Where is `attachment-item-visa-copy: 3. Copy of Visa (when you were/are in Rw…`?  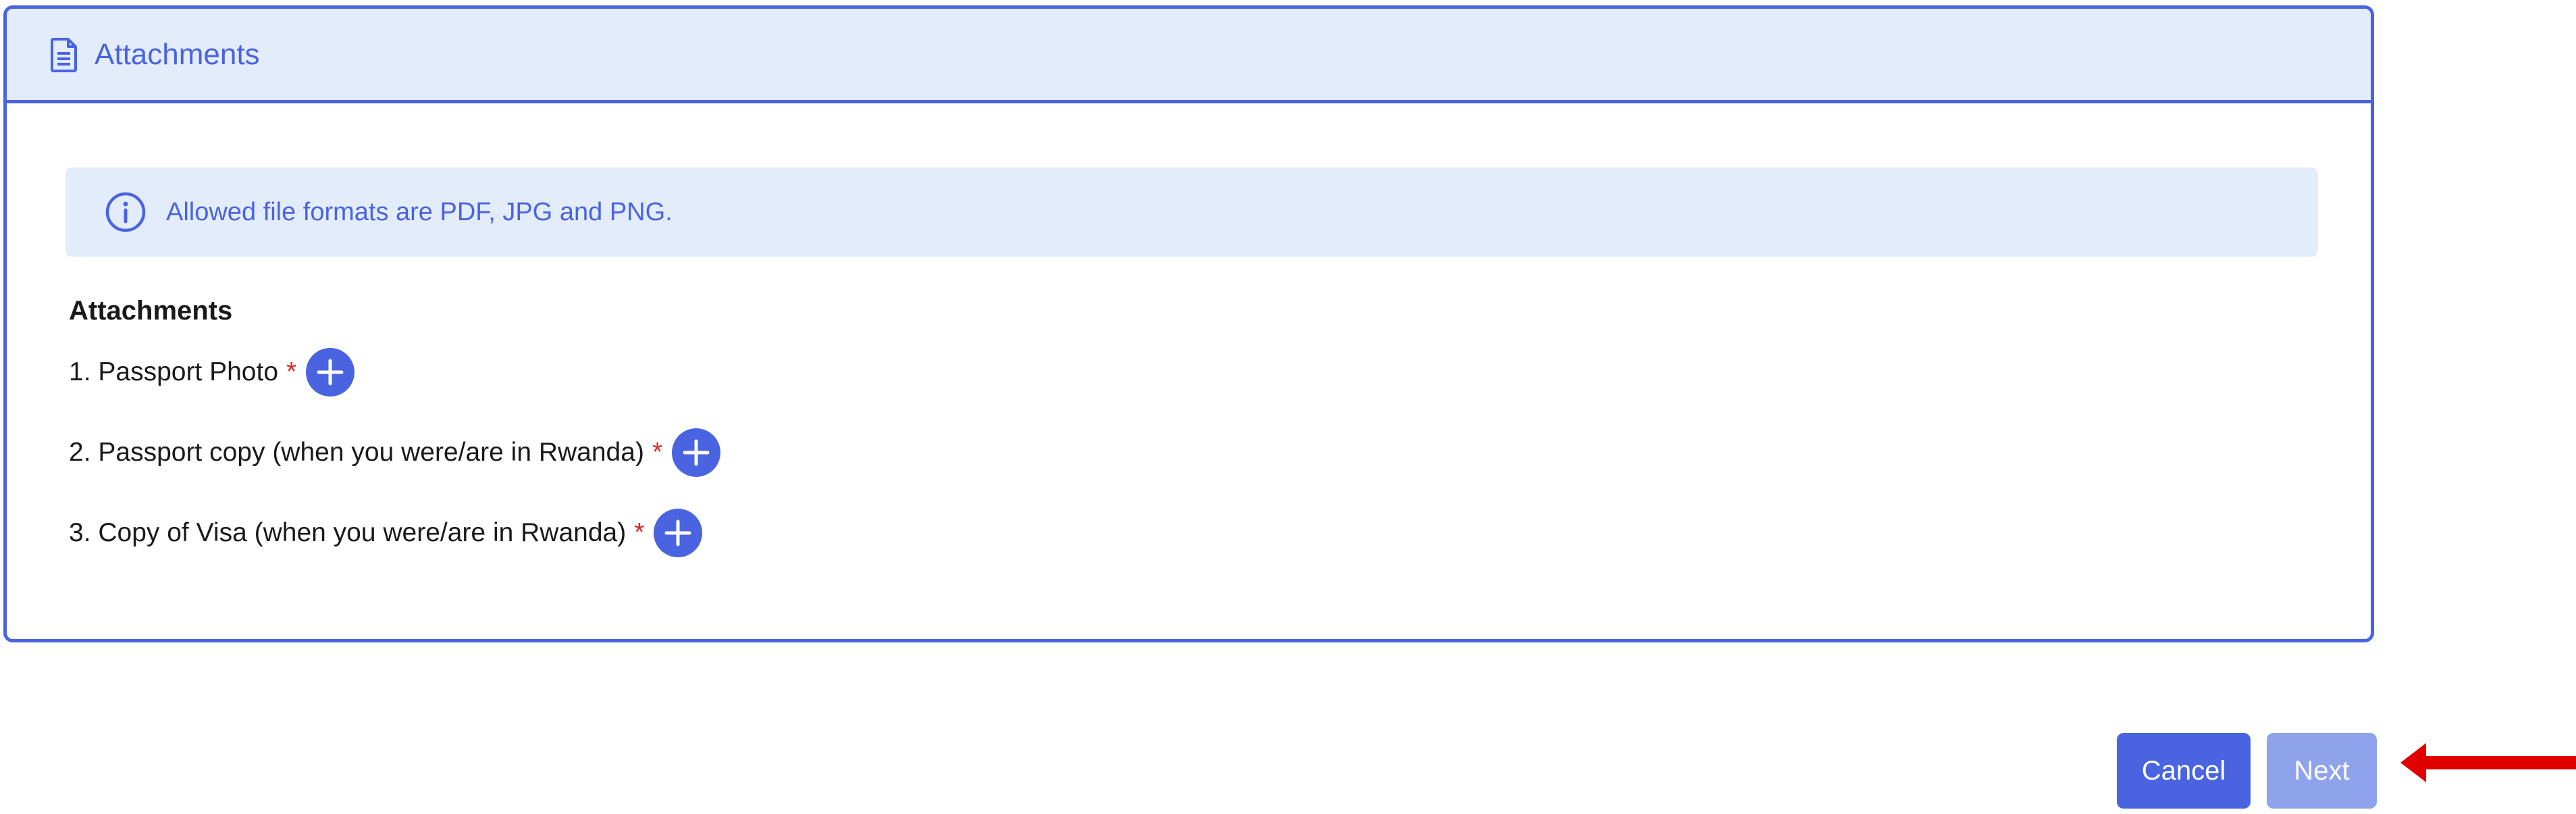
attachment-item-visa-copy: 3. Copy of Visa (when you were/are in Rw… is located at coordinates (386, 533).